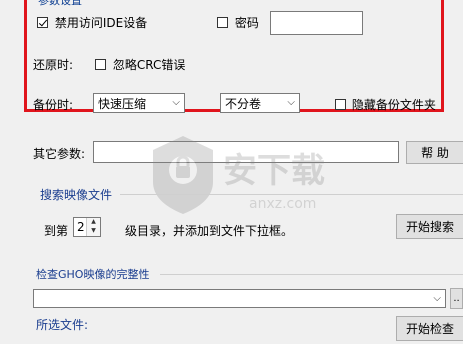 The image size is (463, 344). Describe the element at coordinates (100, 64) in the screenshot. I see `ignore-crc-checkbox` at that location.